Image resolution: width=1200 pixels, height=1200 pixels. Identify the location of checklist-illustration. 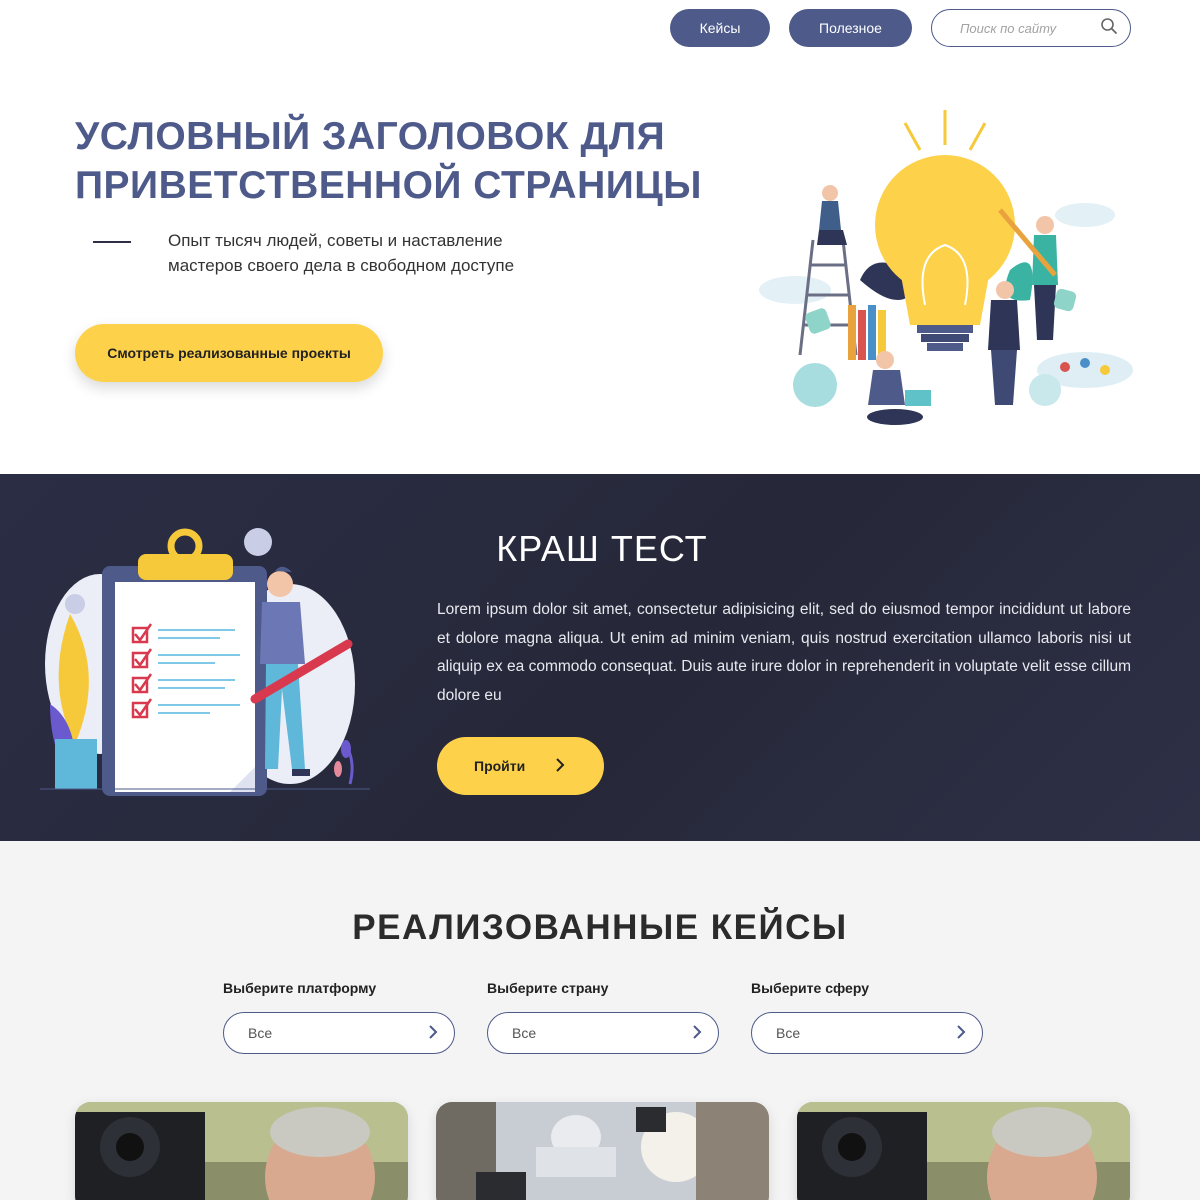
(205, 662).